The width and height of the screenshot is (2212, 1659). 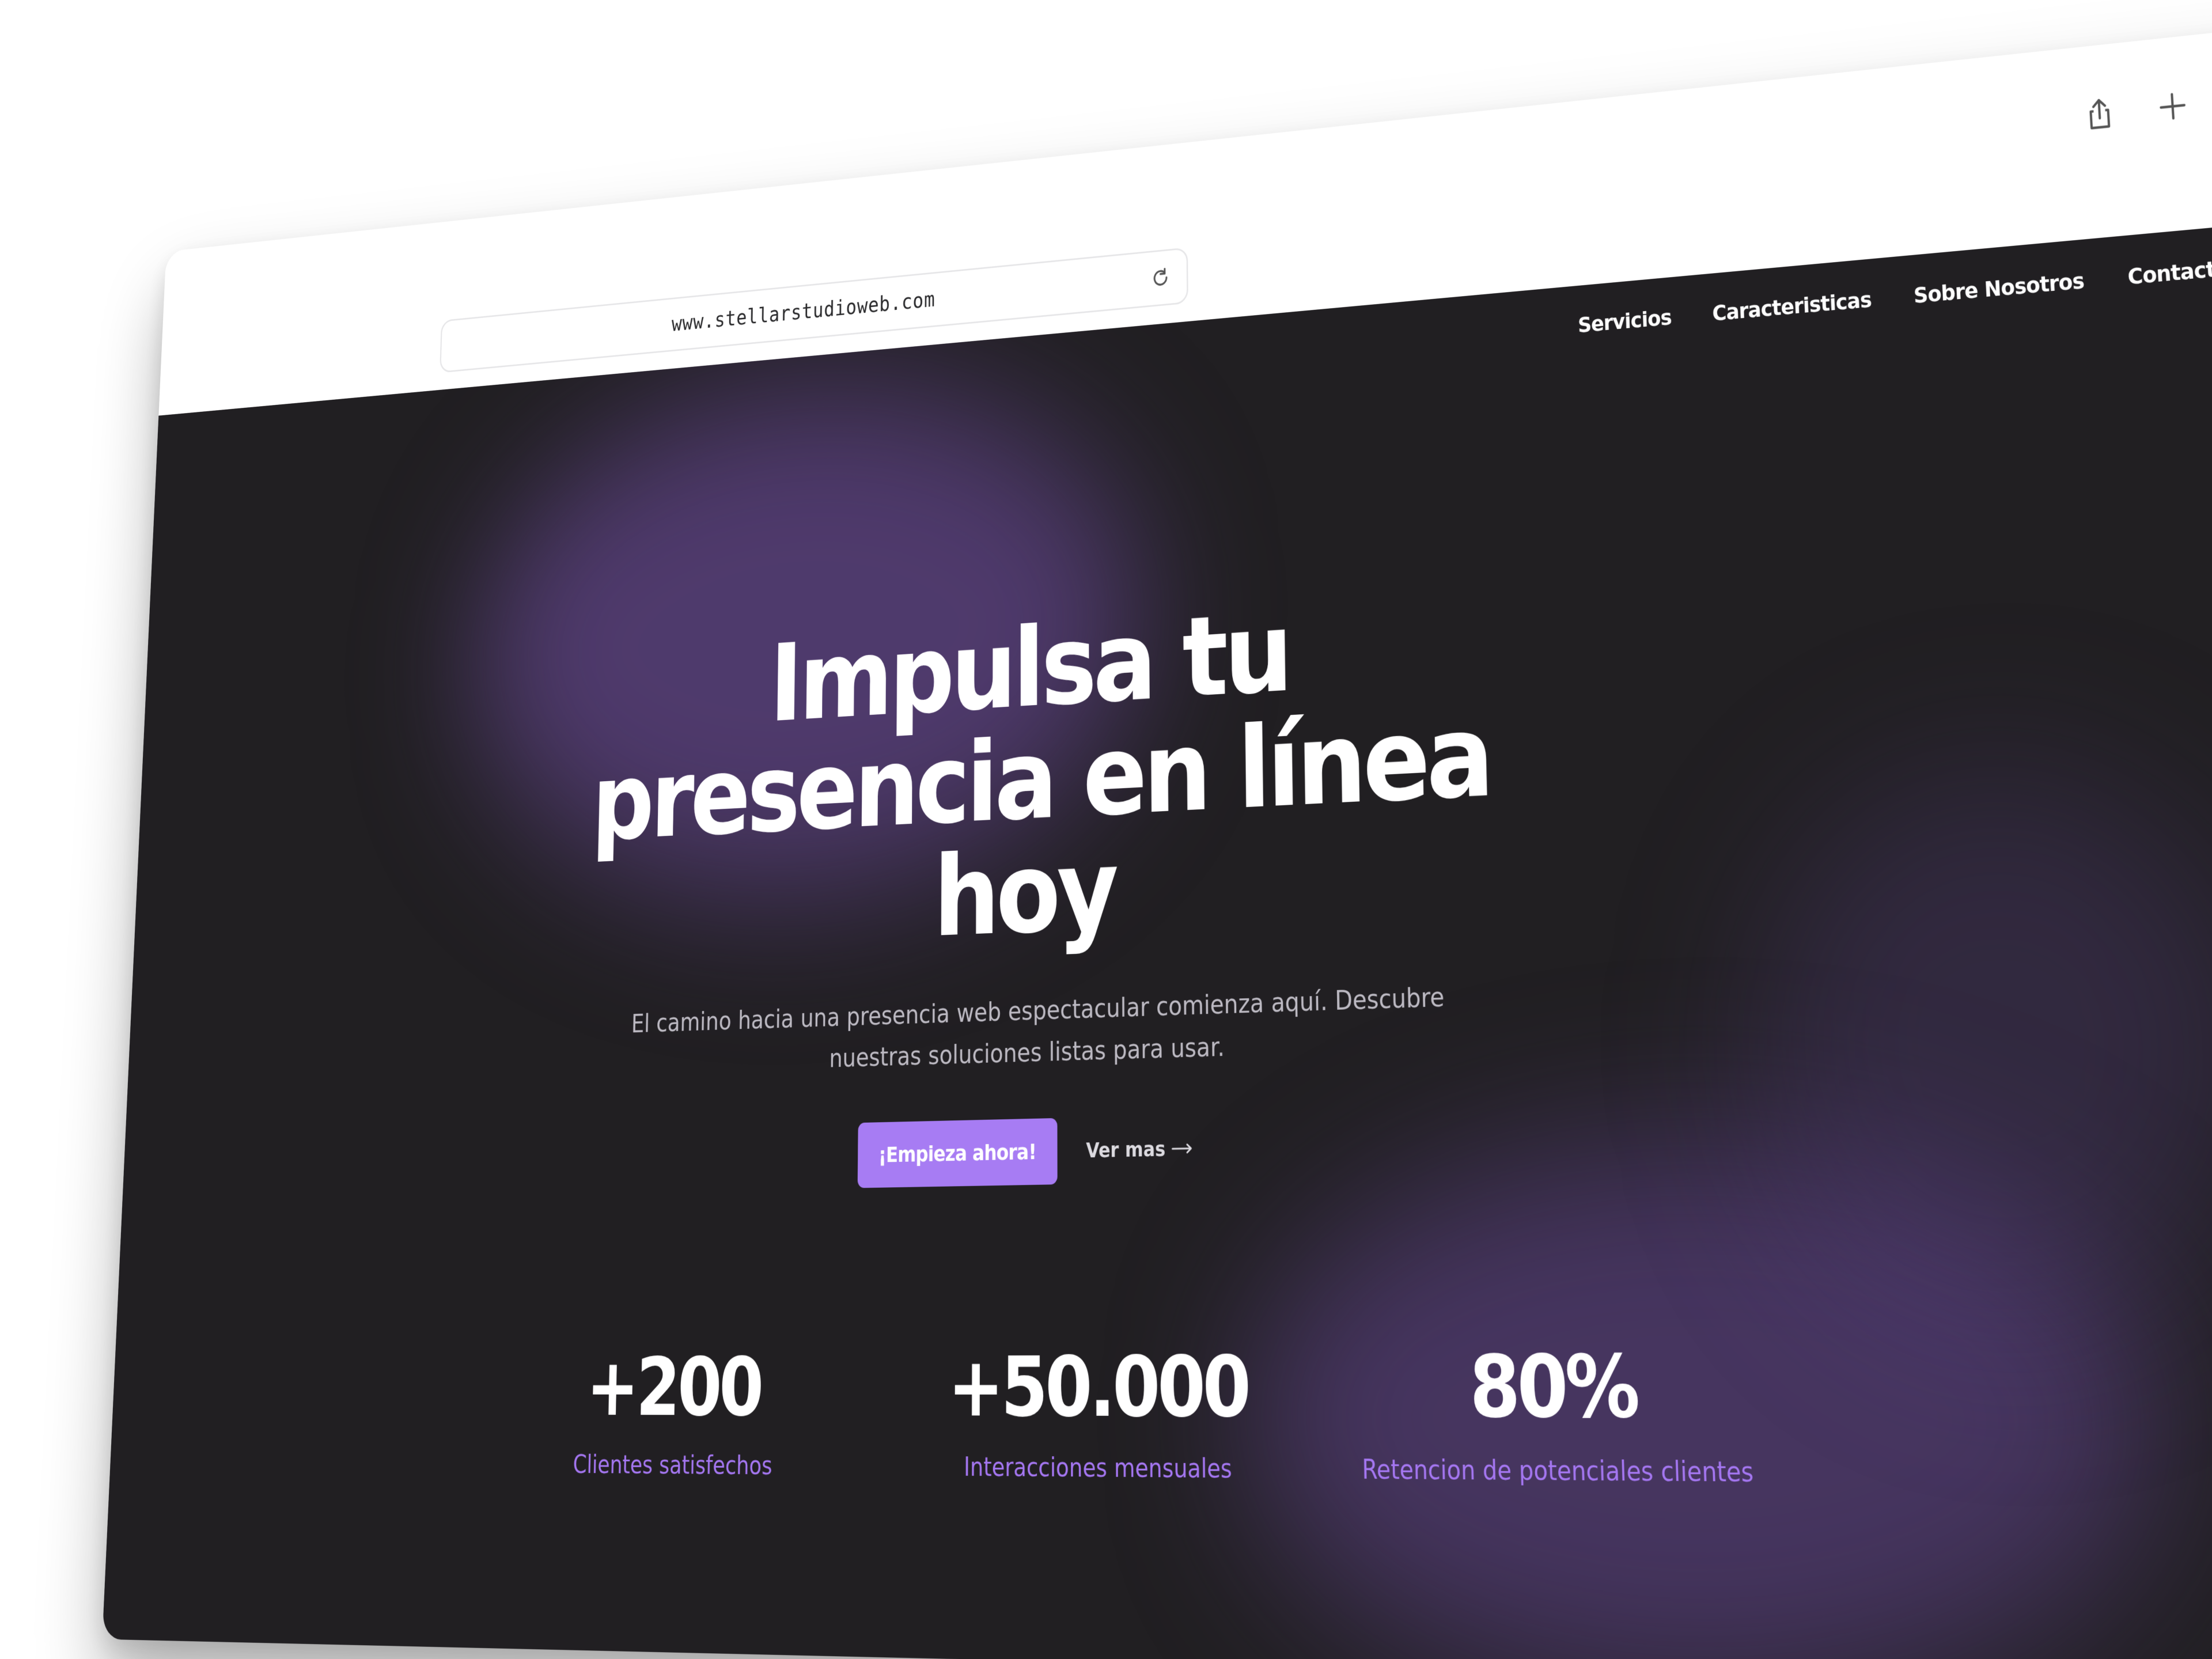 What do you see at coordinates (1041, 775) in the screenshot?
I see `hero-title: Impulsa tu presencia en línea hoy` at bounding box center [1041, 775].